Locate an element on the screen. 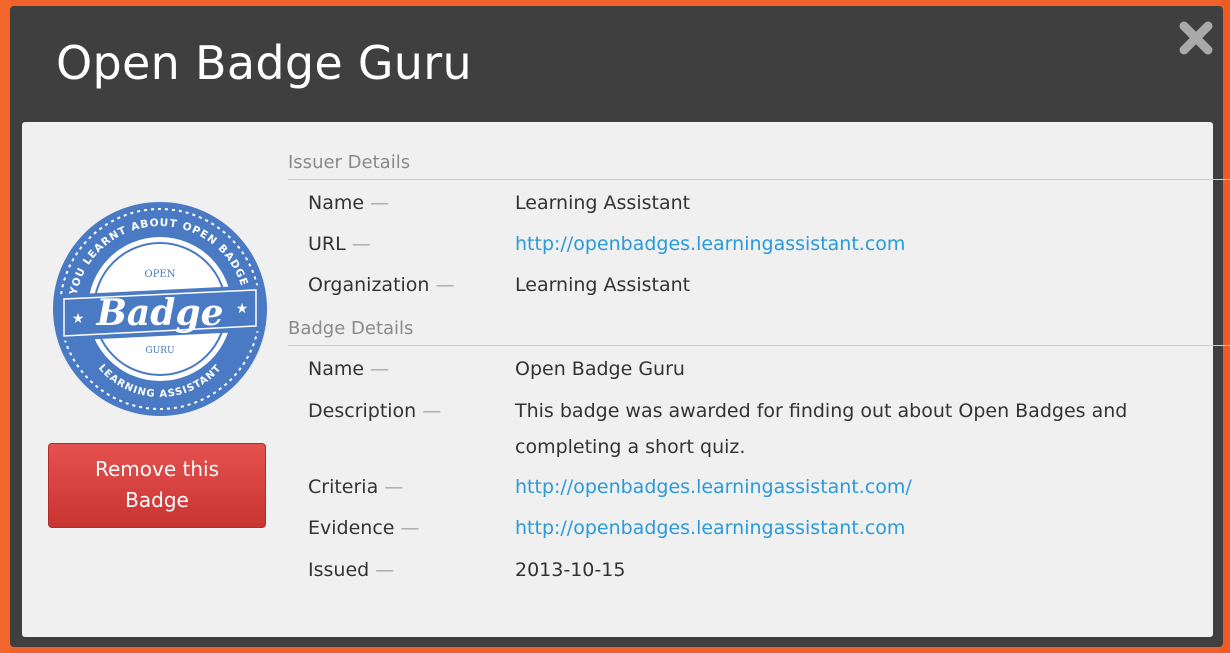 The height and width of the screenshot is (653, 1230). background-strip-left is located at coordinates (5, 326).